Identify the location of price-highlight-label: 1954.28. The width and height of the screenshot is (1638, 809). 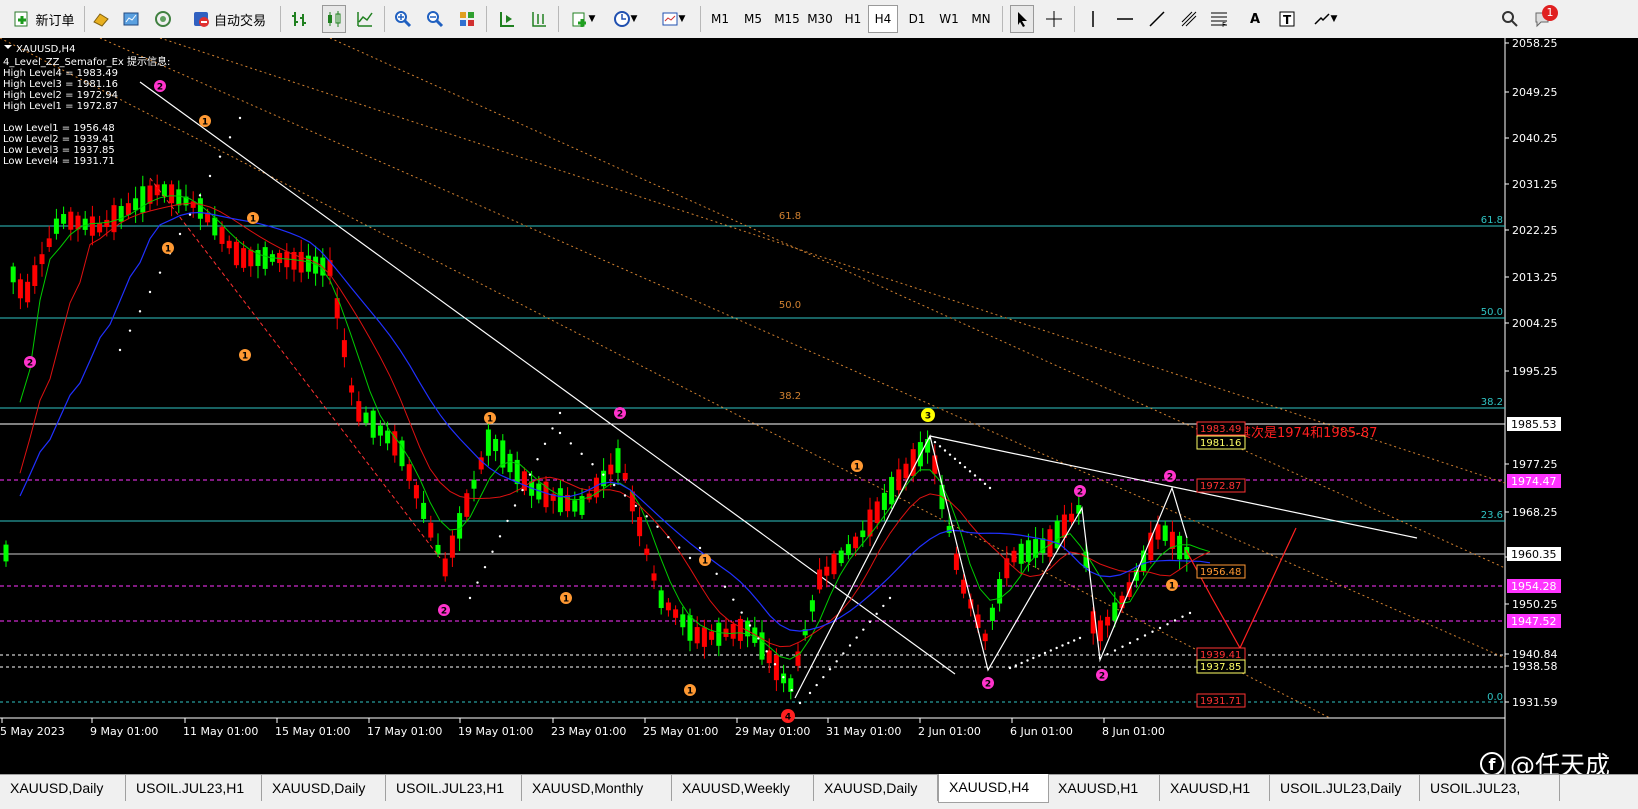
(1534, 586).